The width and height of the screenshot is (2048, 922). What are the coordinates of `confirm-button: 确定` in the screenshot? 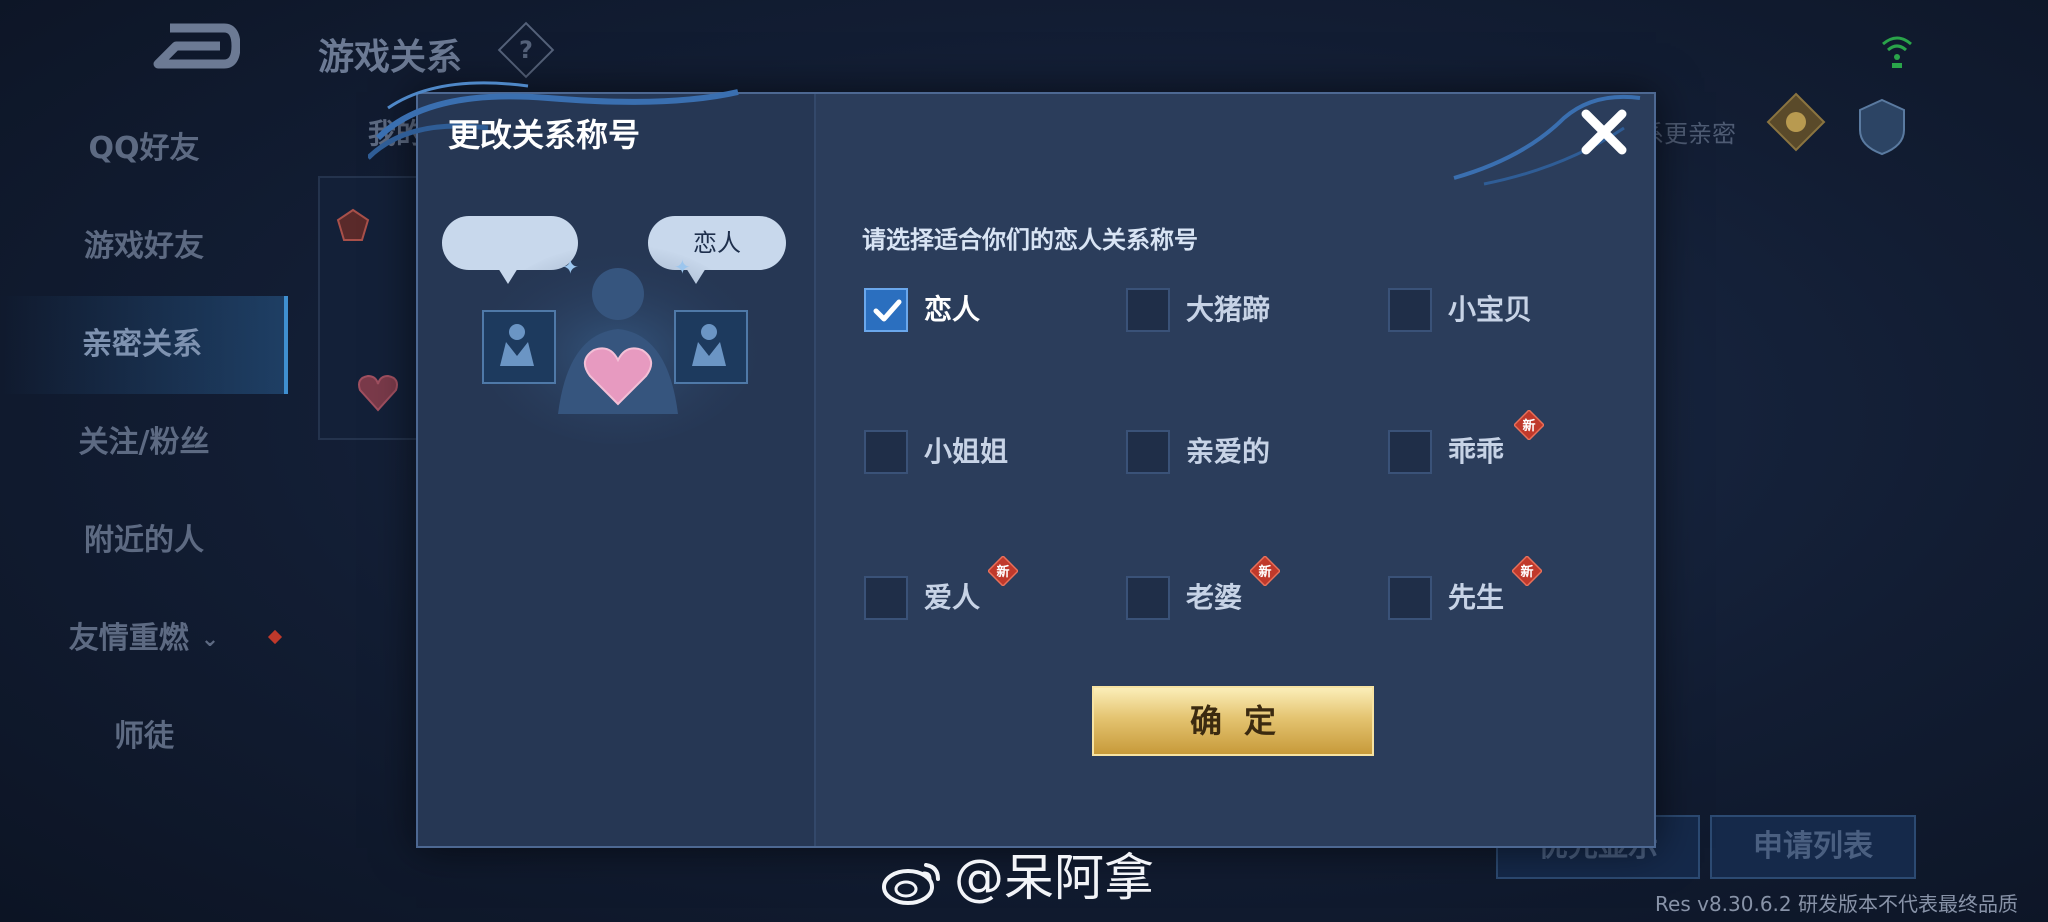 It's located at (1233, 721).